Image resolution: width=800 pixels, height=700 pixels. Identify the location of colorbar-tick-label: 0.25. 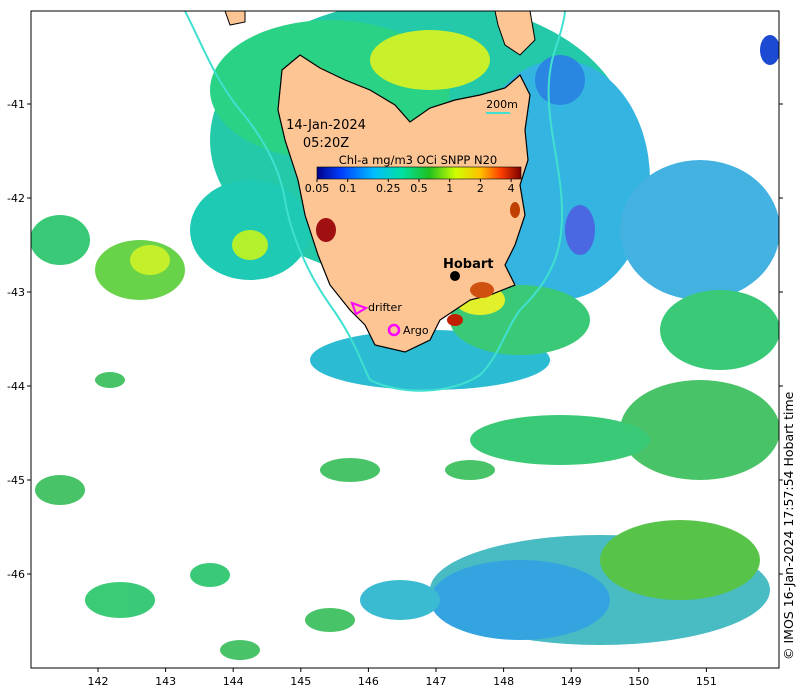
(388, 188).